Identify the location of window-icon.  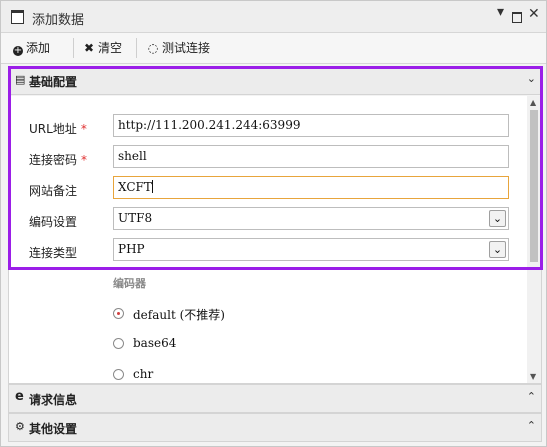
(17, 17).